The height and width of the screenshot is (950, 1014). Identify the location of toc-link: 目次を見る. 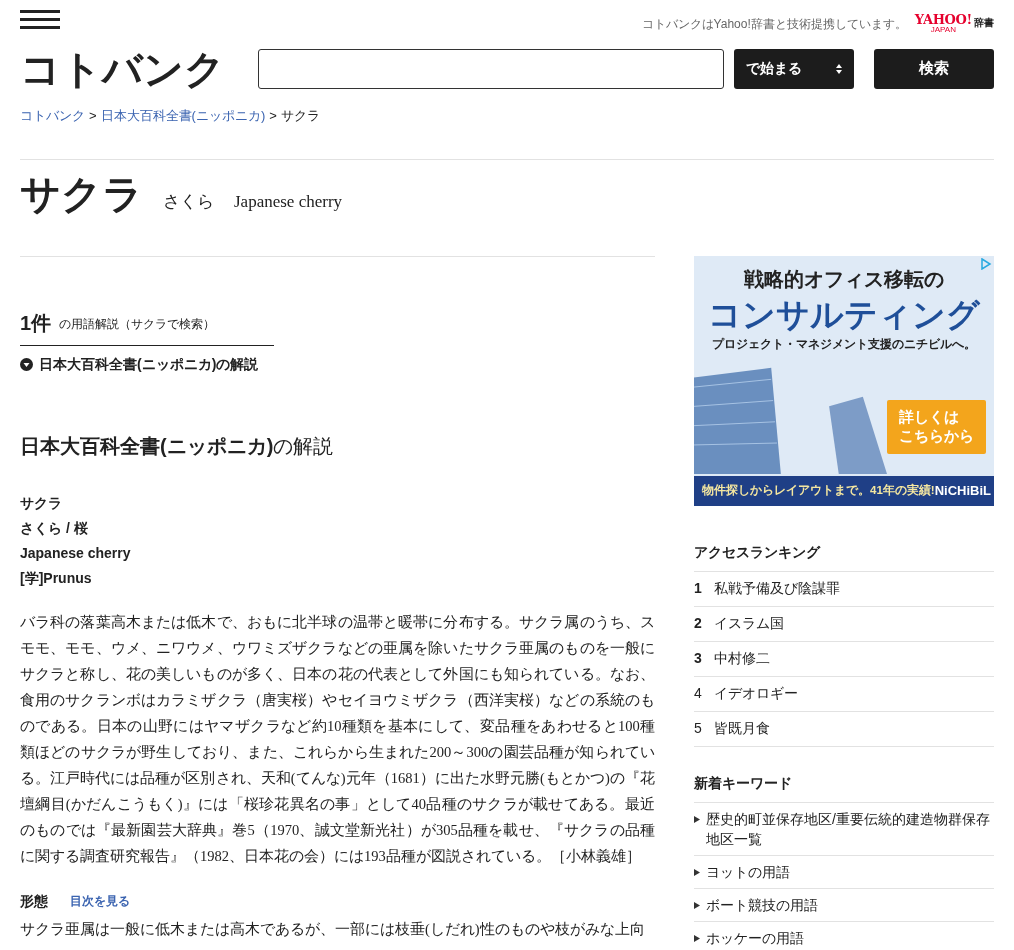
(100, 901).